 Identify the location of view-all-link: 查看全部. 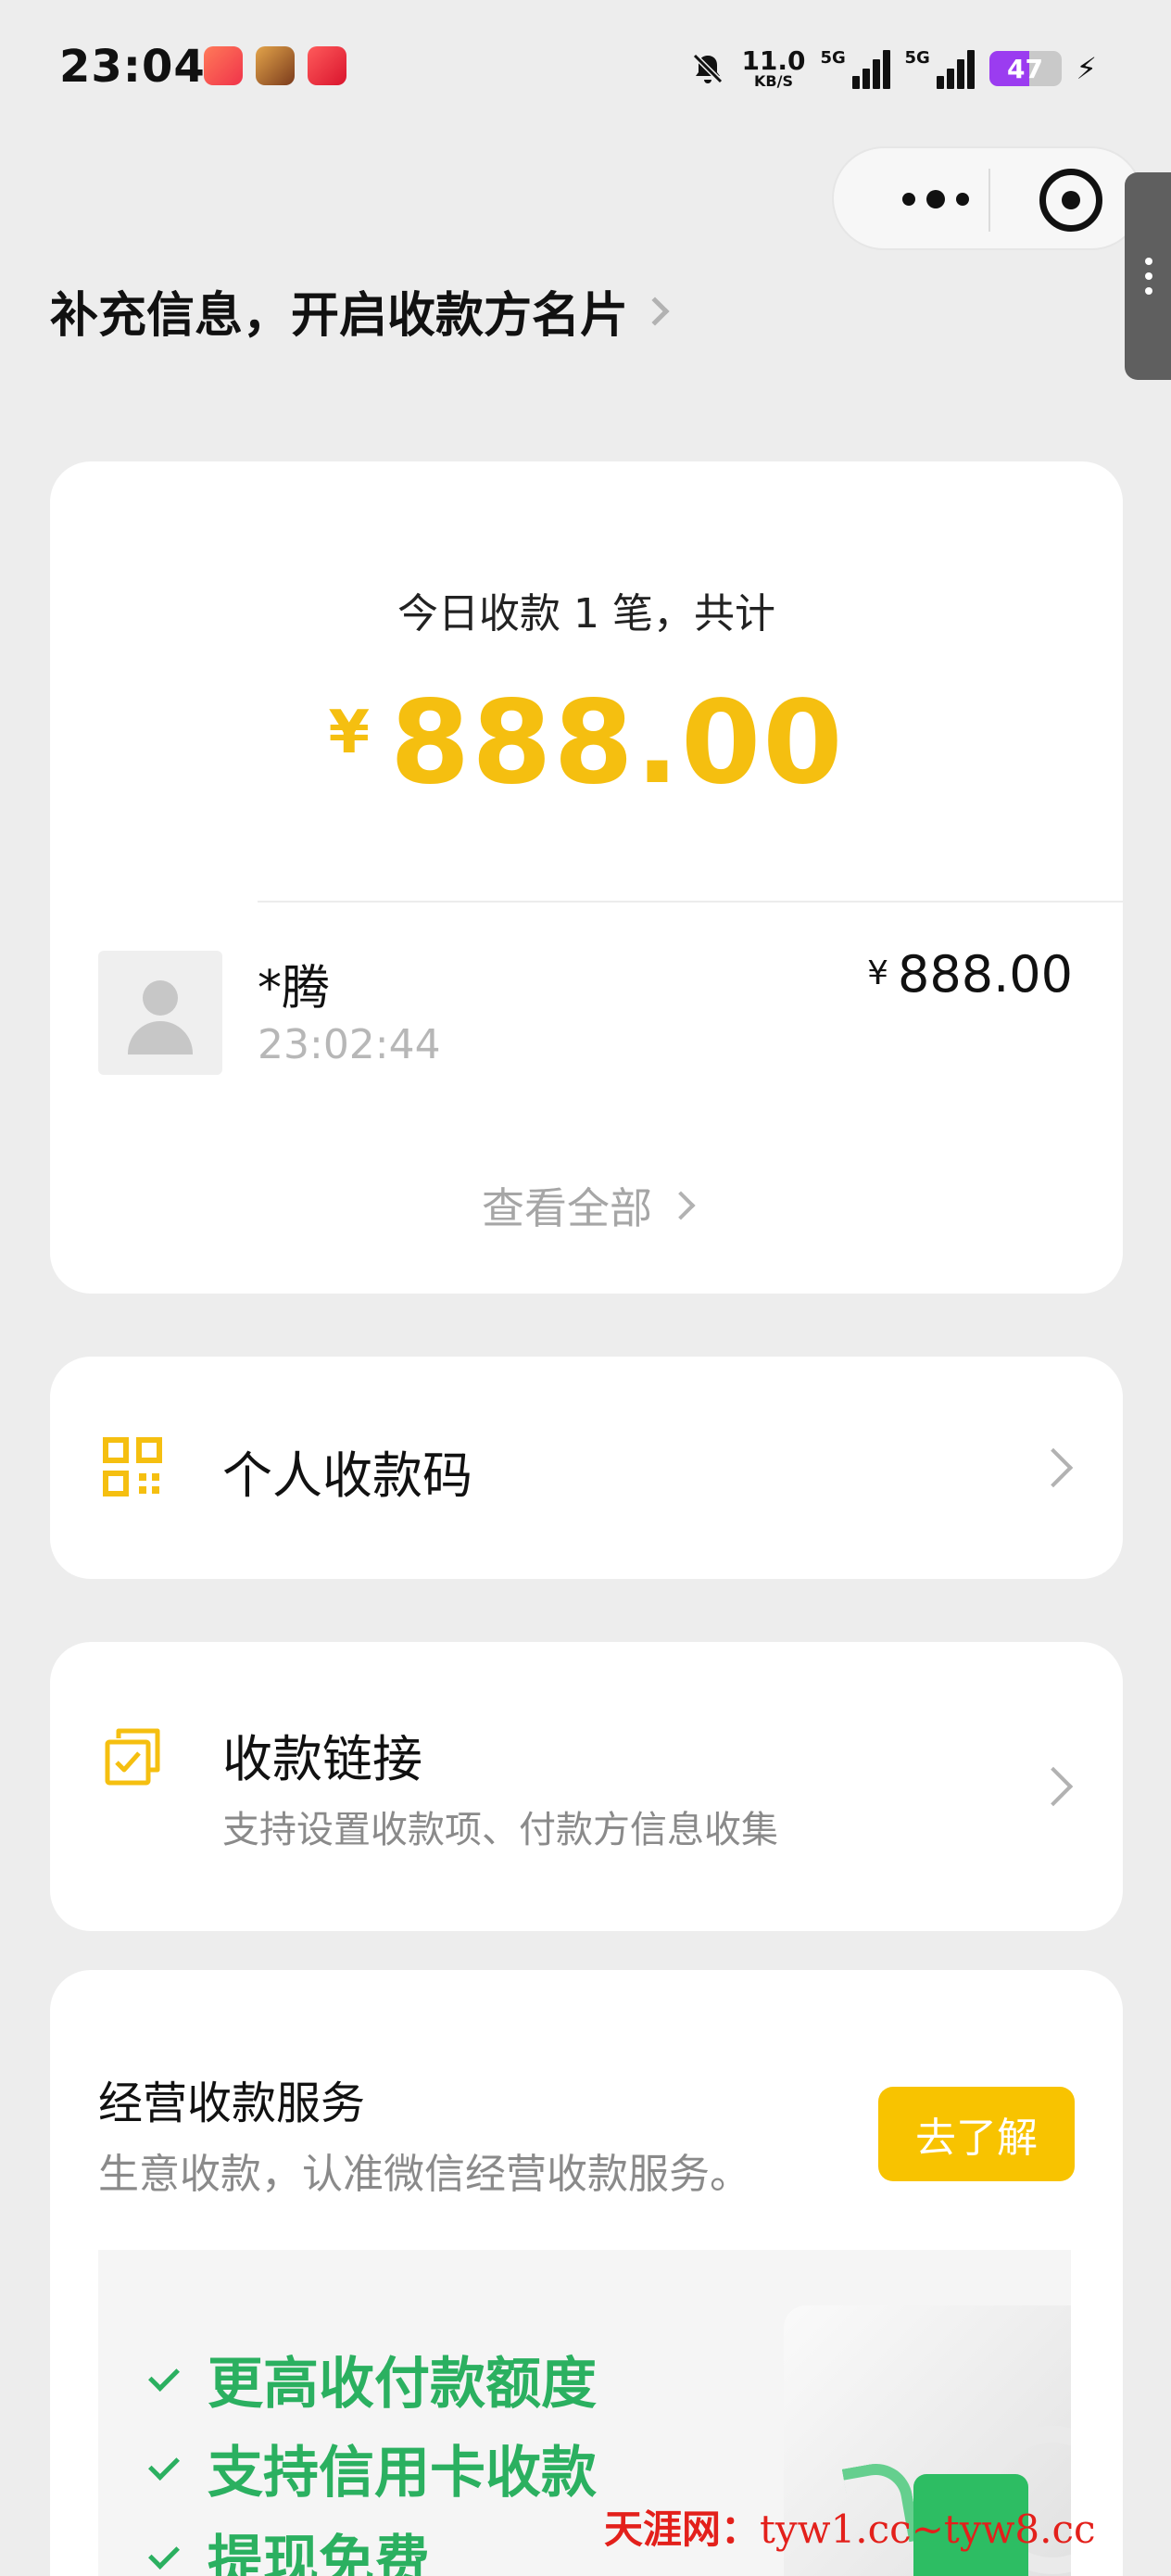
(587, 1205).